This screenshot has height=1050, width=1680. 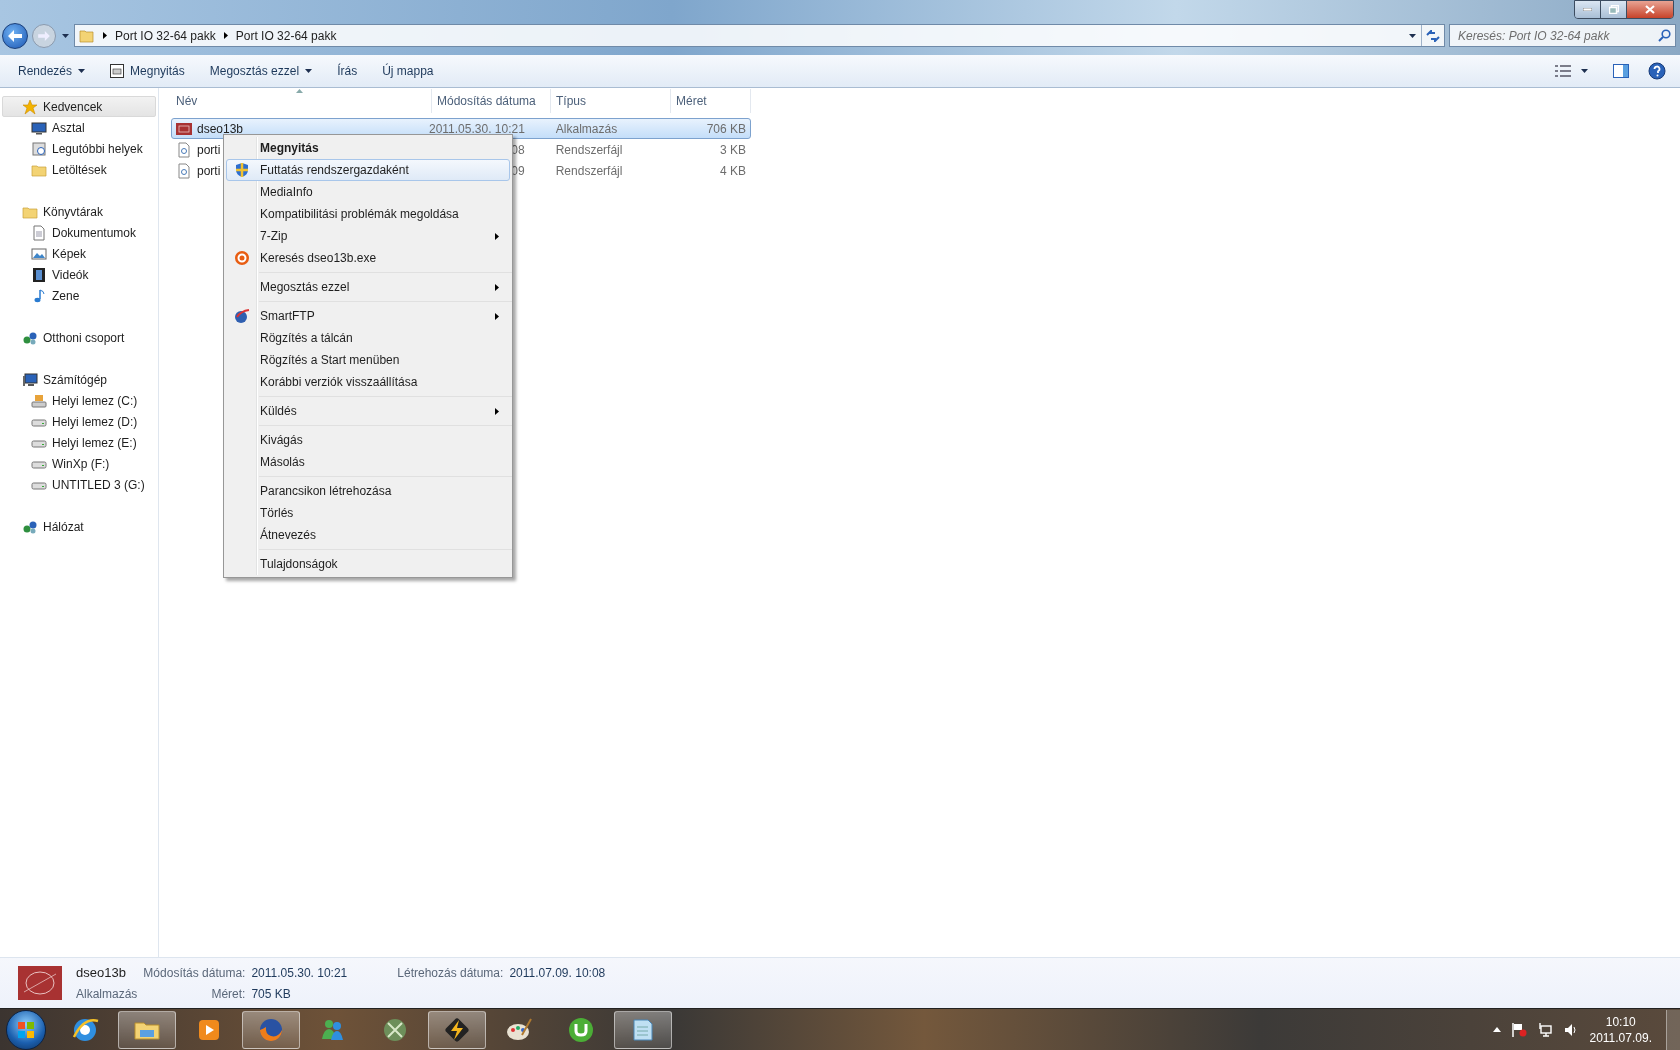 What do you see at coordinates (726, 129) in the screenshot?
I see `size-cell-text: 706 KB` at bounding box center [726, 129].